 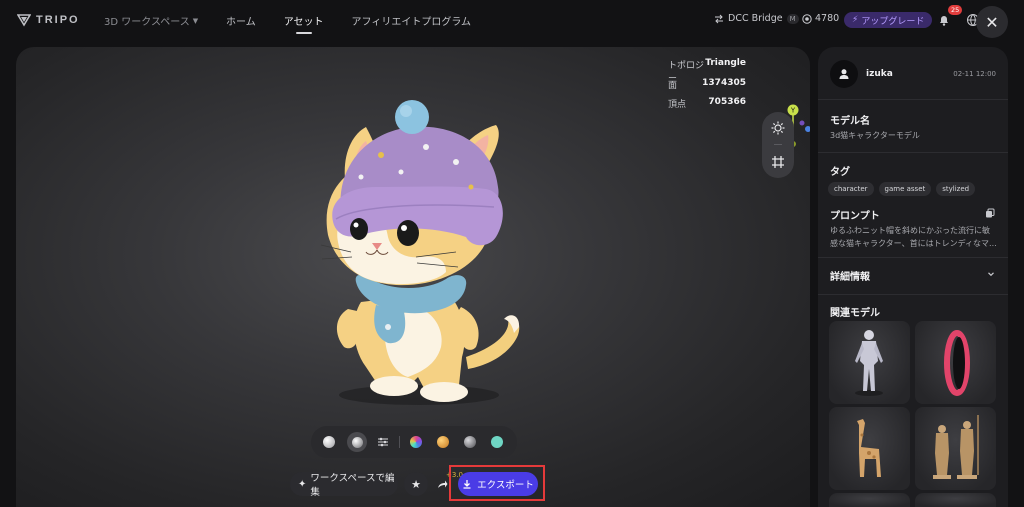 I want to click on share-arrow-icon, so click(x=442, y=484).